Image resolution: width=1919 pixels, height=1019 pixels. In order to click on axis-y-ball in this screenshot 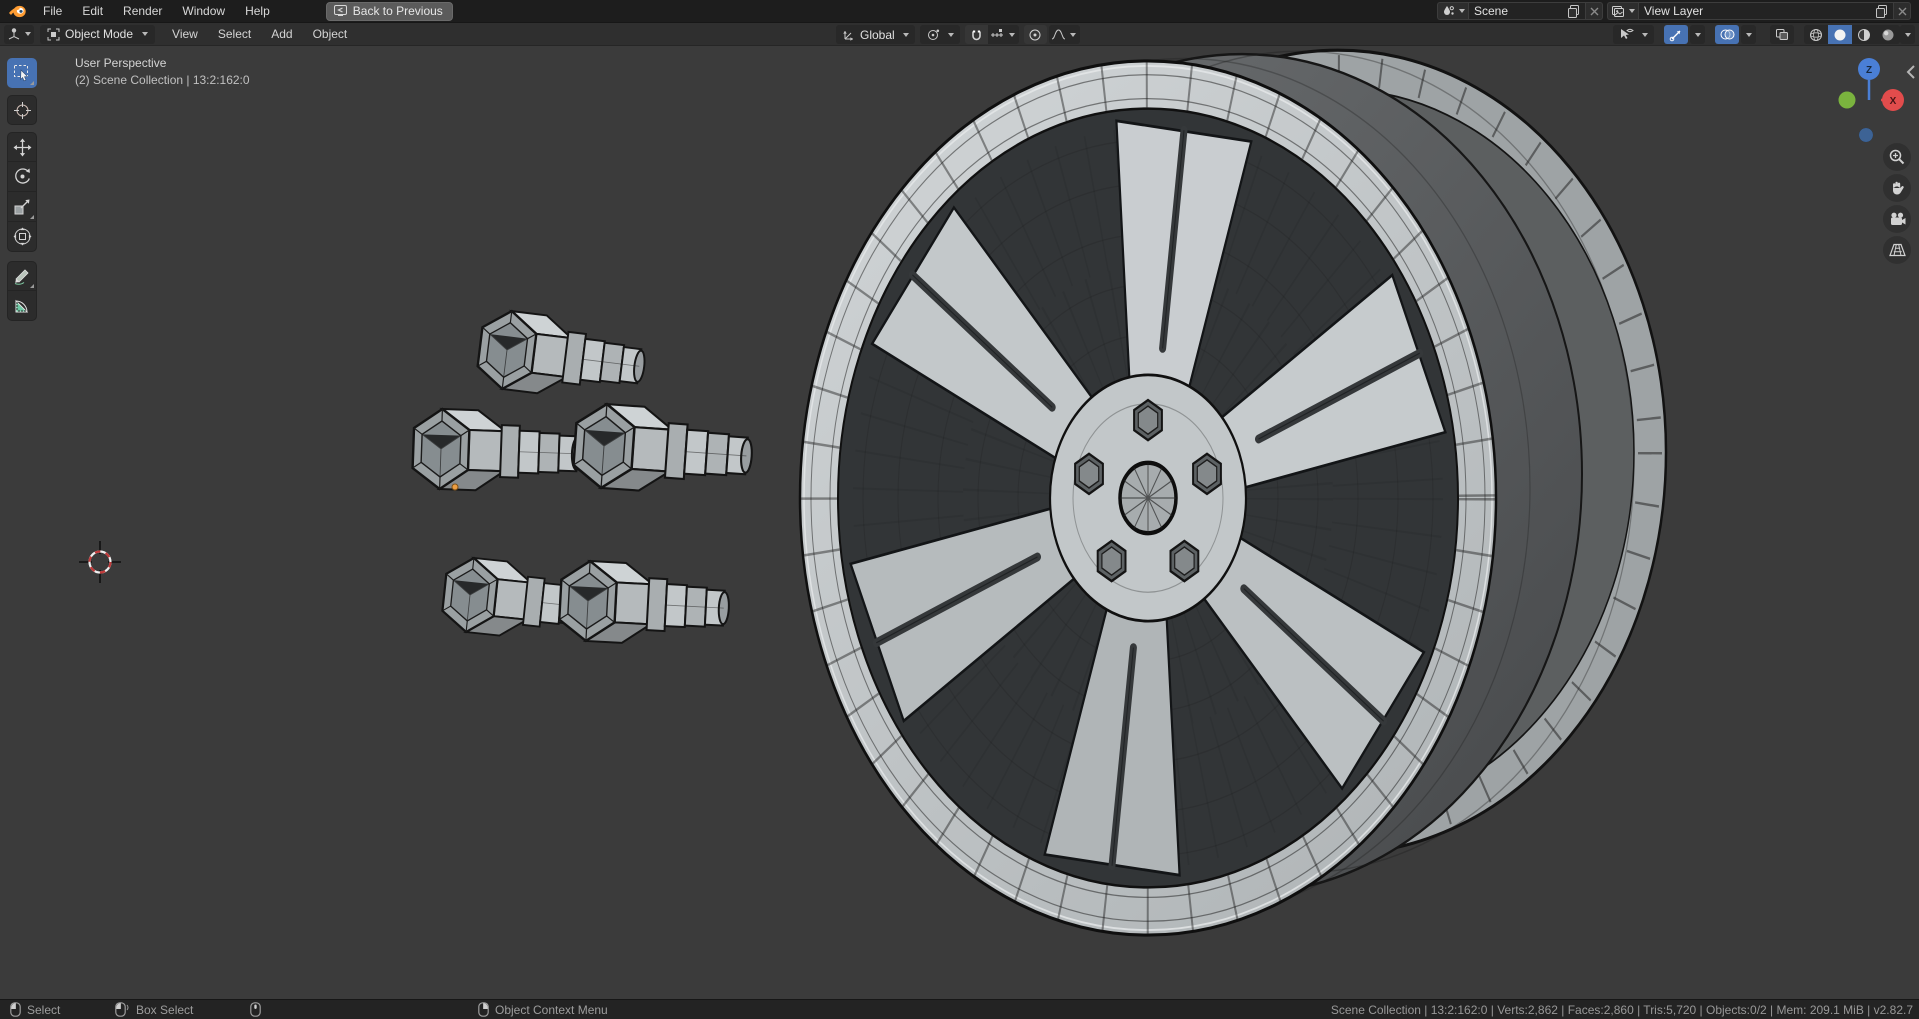, I will do `click(1847, 100)`.